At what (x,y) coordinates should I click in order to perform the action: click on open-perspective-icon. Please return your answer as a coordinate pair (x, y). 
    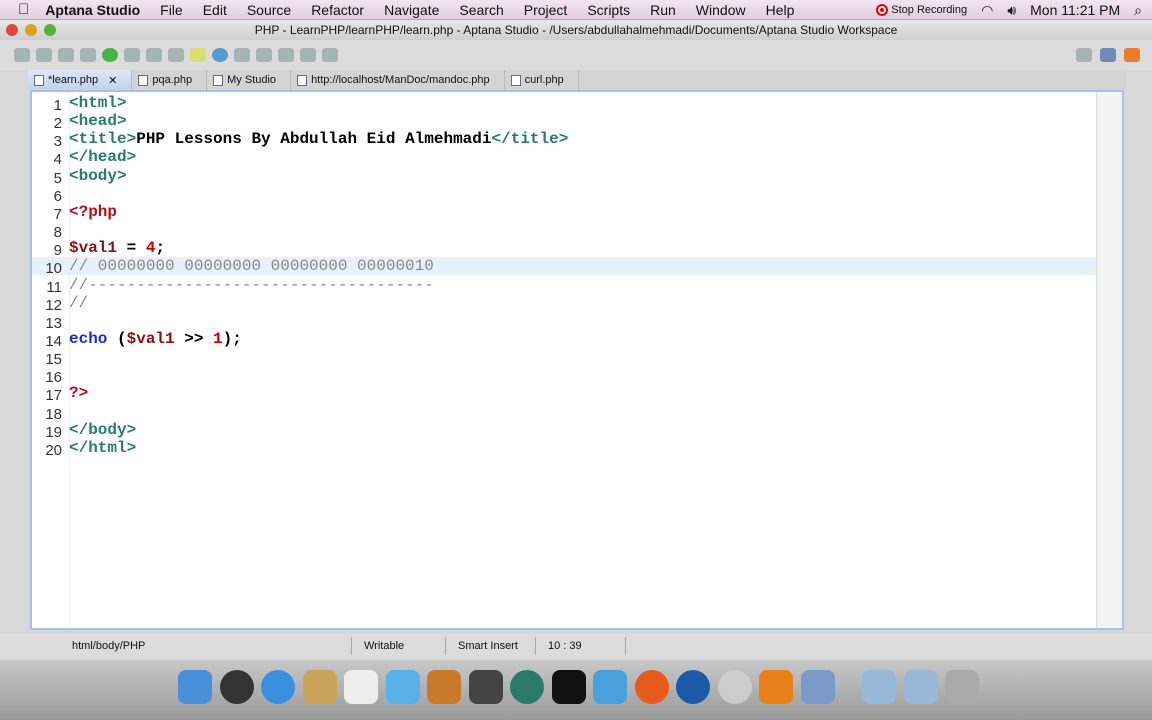
    Looking at the image, I should click on (1084, 55).